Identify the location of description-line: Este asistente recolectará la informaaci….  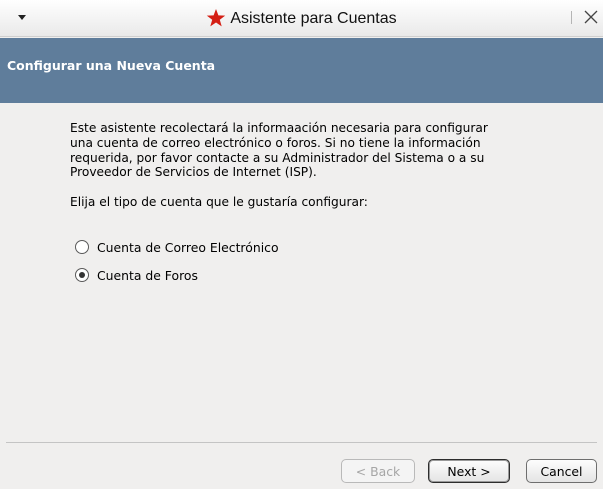
(279, 128).